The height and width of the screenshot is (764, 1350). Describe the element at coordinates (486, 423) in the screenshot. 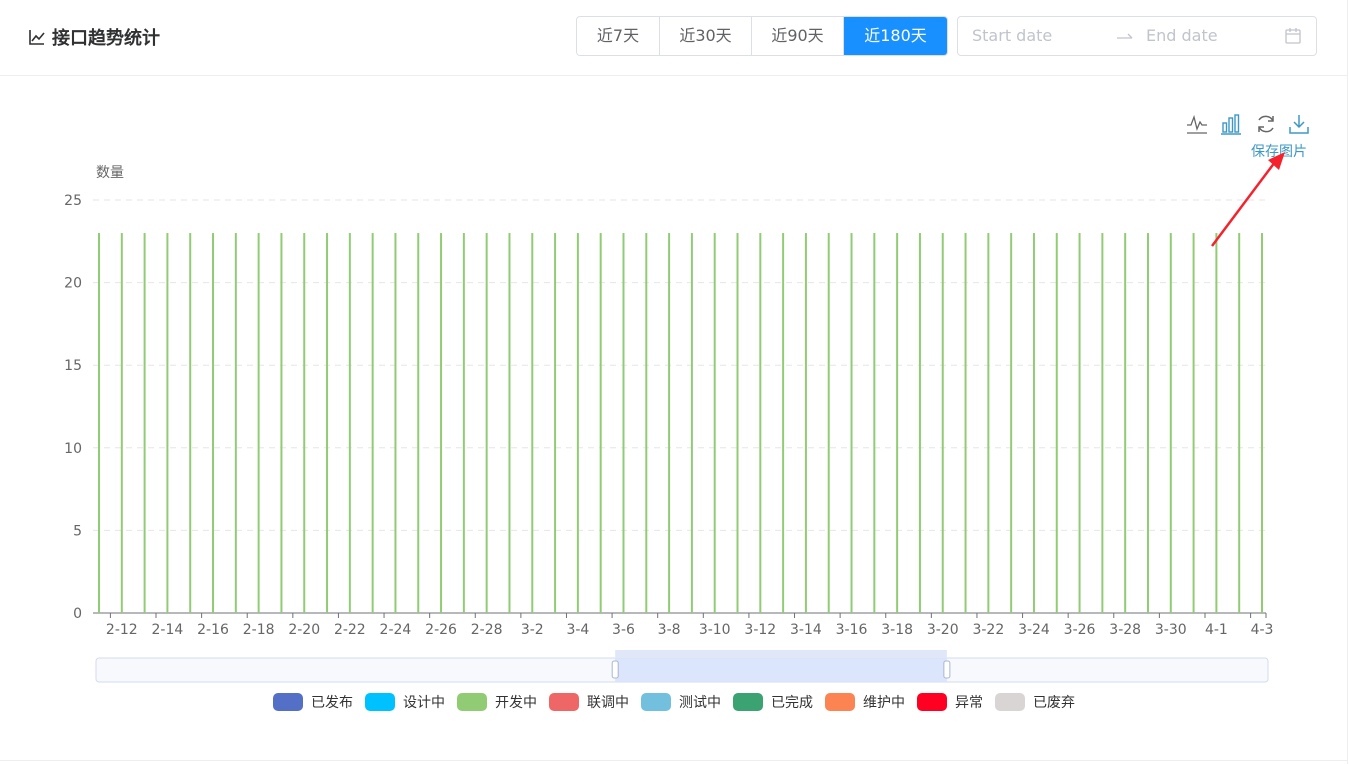

I see `bar-开发中-2-28` at that location.